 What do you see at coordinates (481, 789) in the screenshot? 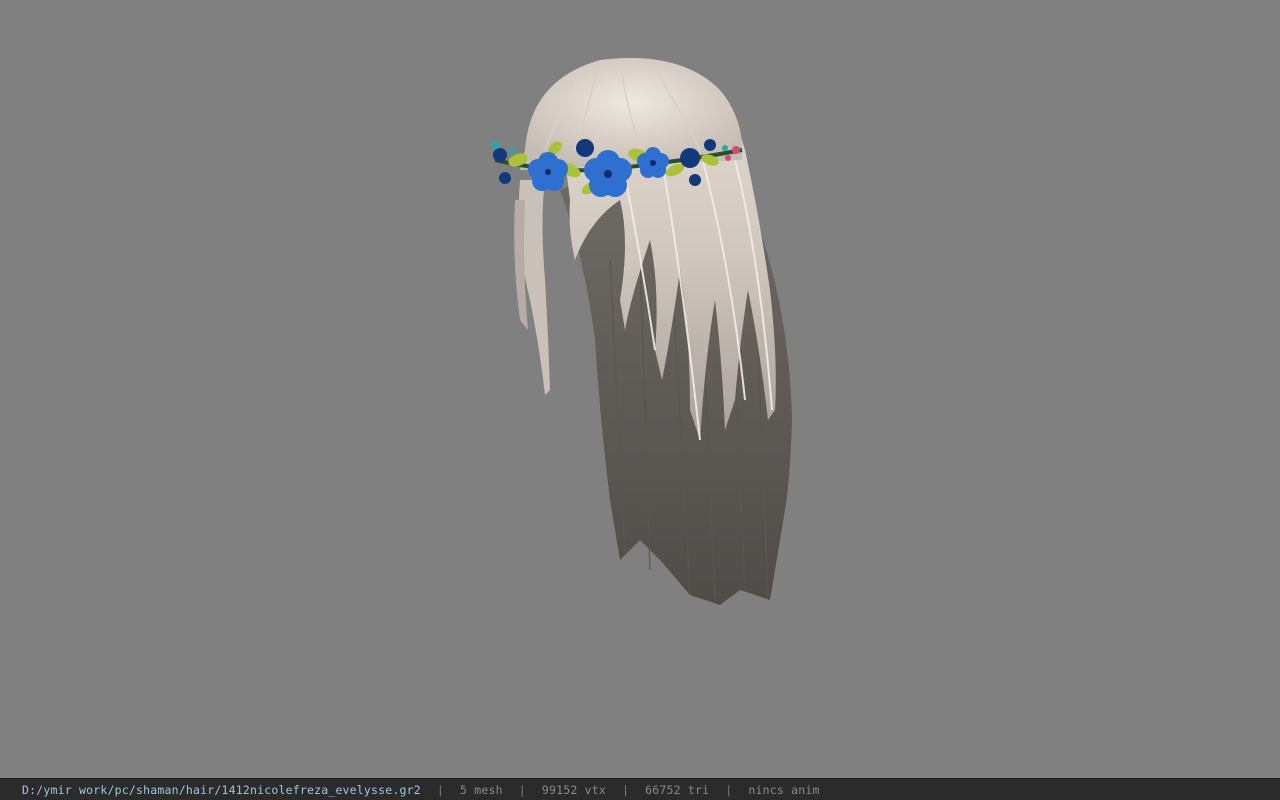
I see `mesh-count: 5 mesh` at bounding box center [481, 789].